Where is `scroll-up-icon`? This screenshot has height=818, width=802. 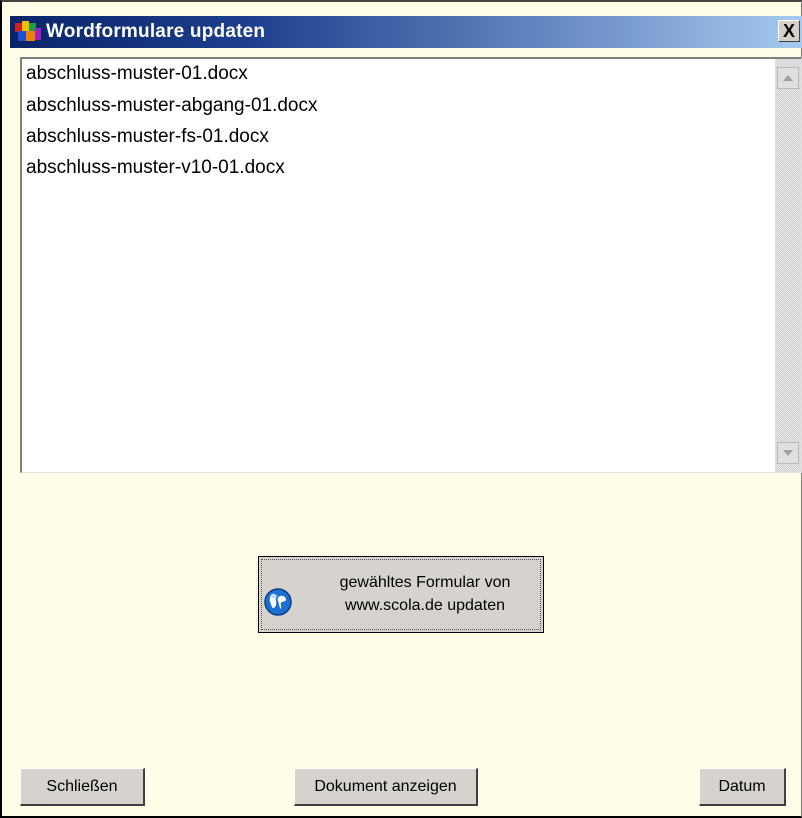
scroll-up-icon is located at coordinates (788, 78).